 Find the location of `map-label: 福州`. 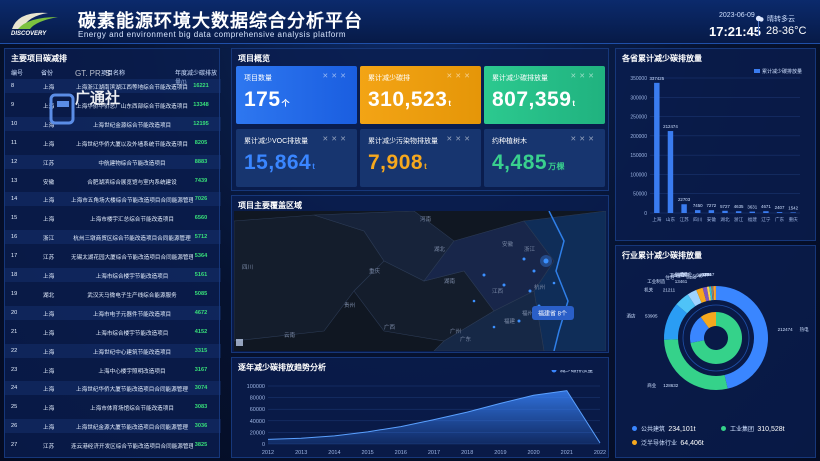

map-label: 福州 is located at coordinates (527, 313).